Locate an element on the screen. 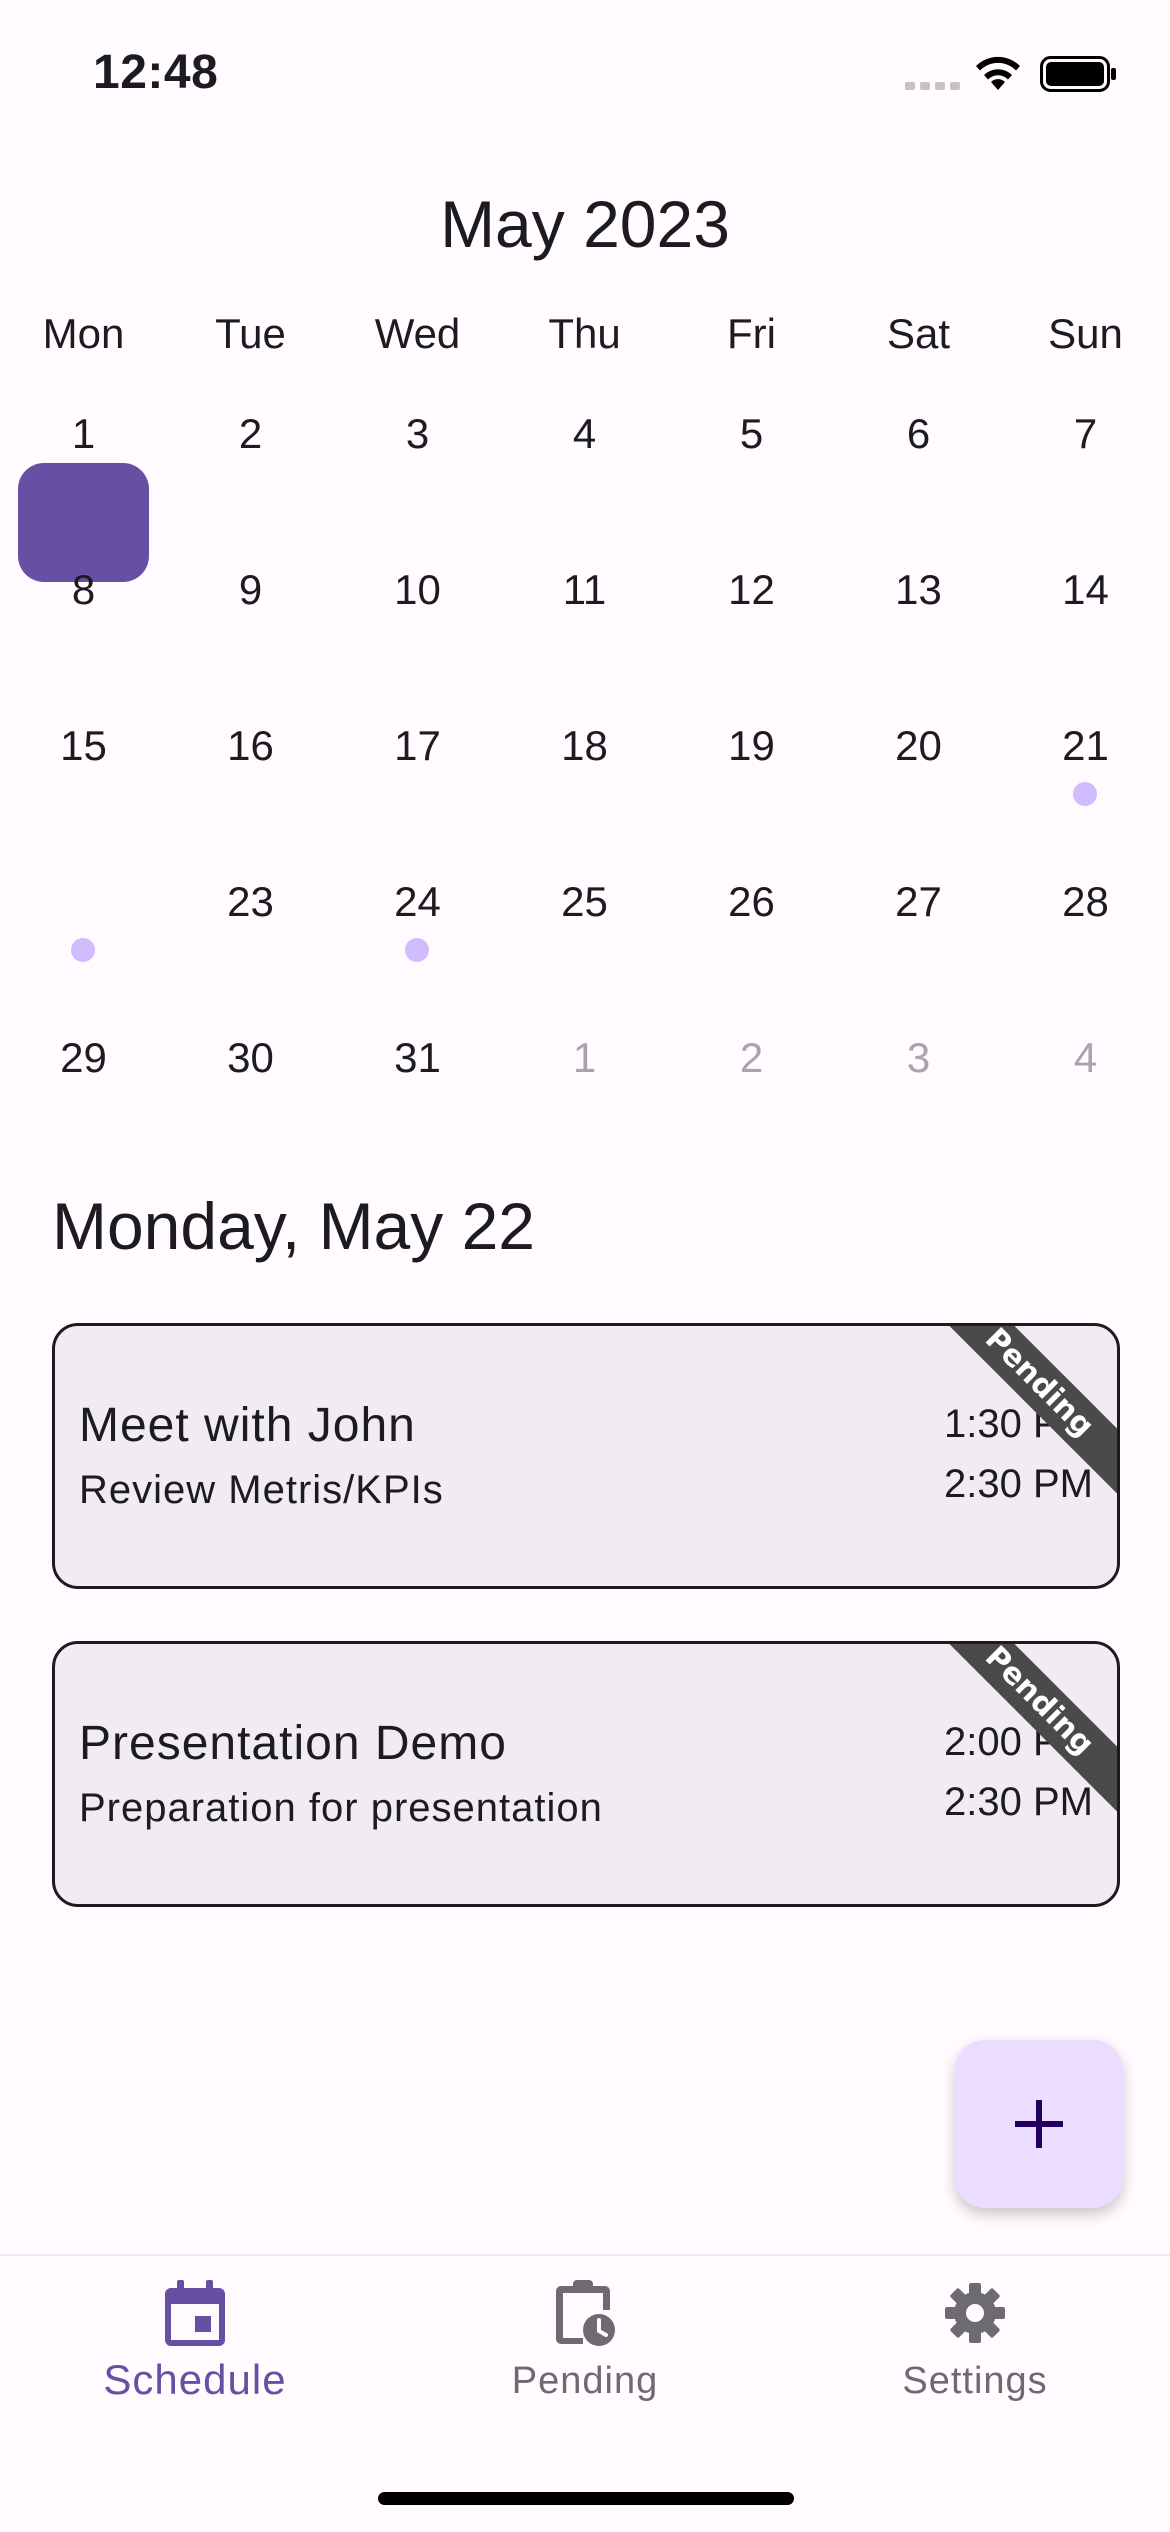 The width and height of the screenshot is (1170, 2532). calendar-day: 4 is located at coordinates (584, 458).